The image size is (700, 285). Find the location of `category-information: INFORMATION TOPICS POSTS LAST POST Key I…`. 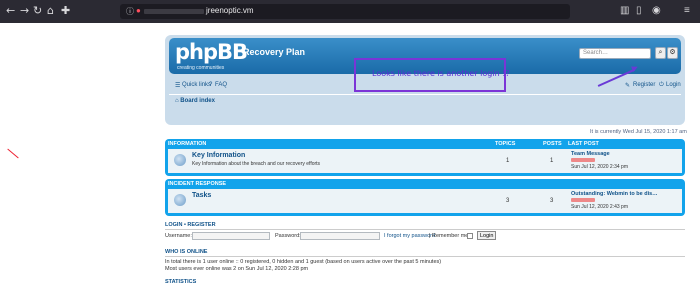

category-information: INFORMATION TOPICS POSTS LAST POST Key I… is located at coordinates (425, 157).